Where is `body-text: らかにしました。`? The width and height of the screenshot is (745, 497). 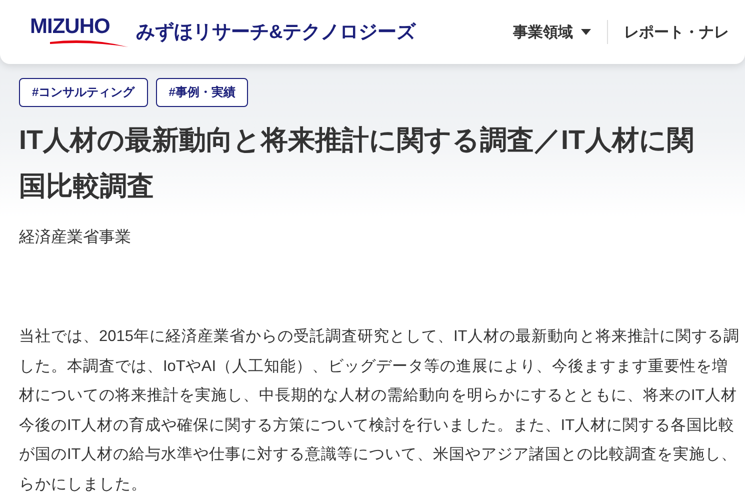
body-text: らかにしました。 is located at coordinates (83, 484).